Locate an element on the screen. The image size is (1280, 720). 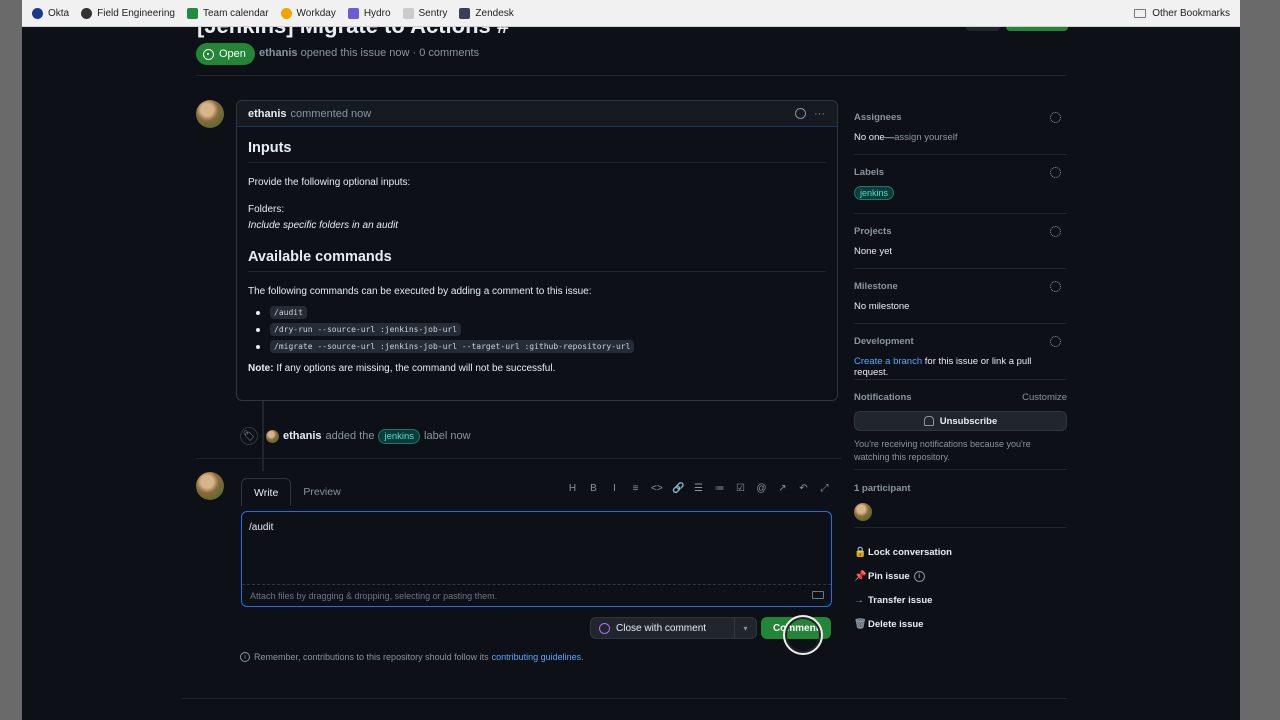
issue-open-icon is located at coordinates (208, 54).